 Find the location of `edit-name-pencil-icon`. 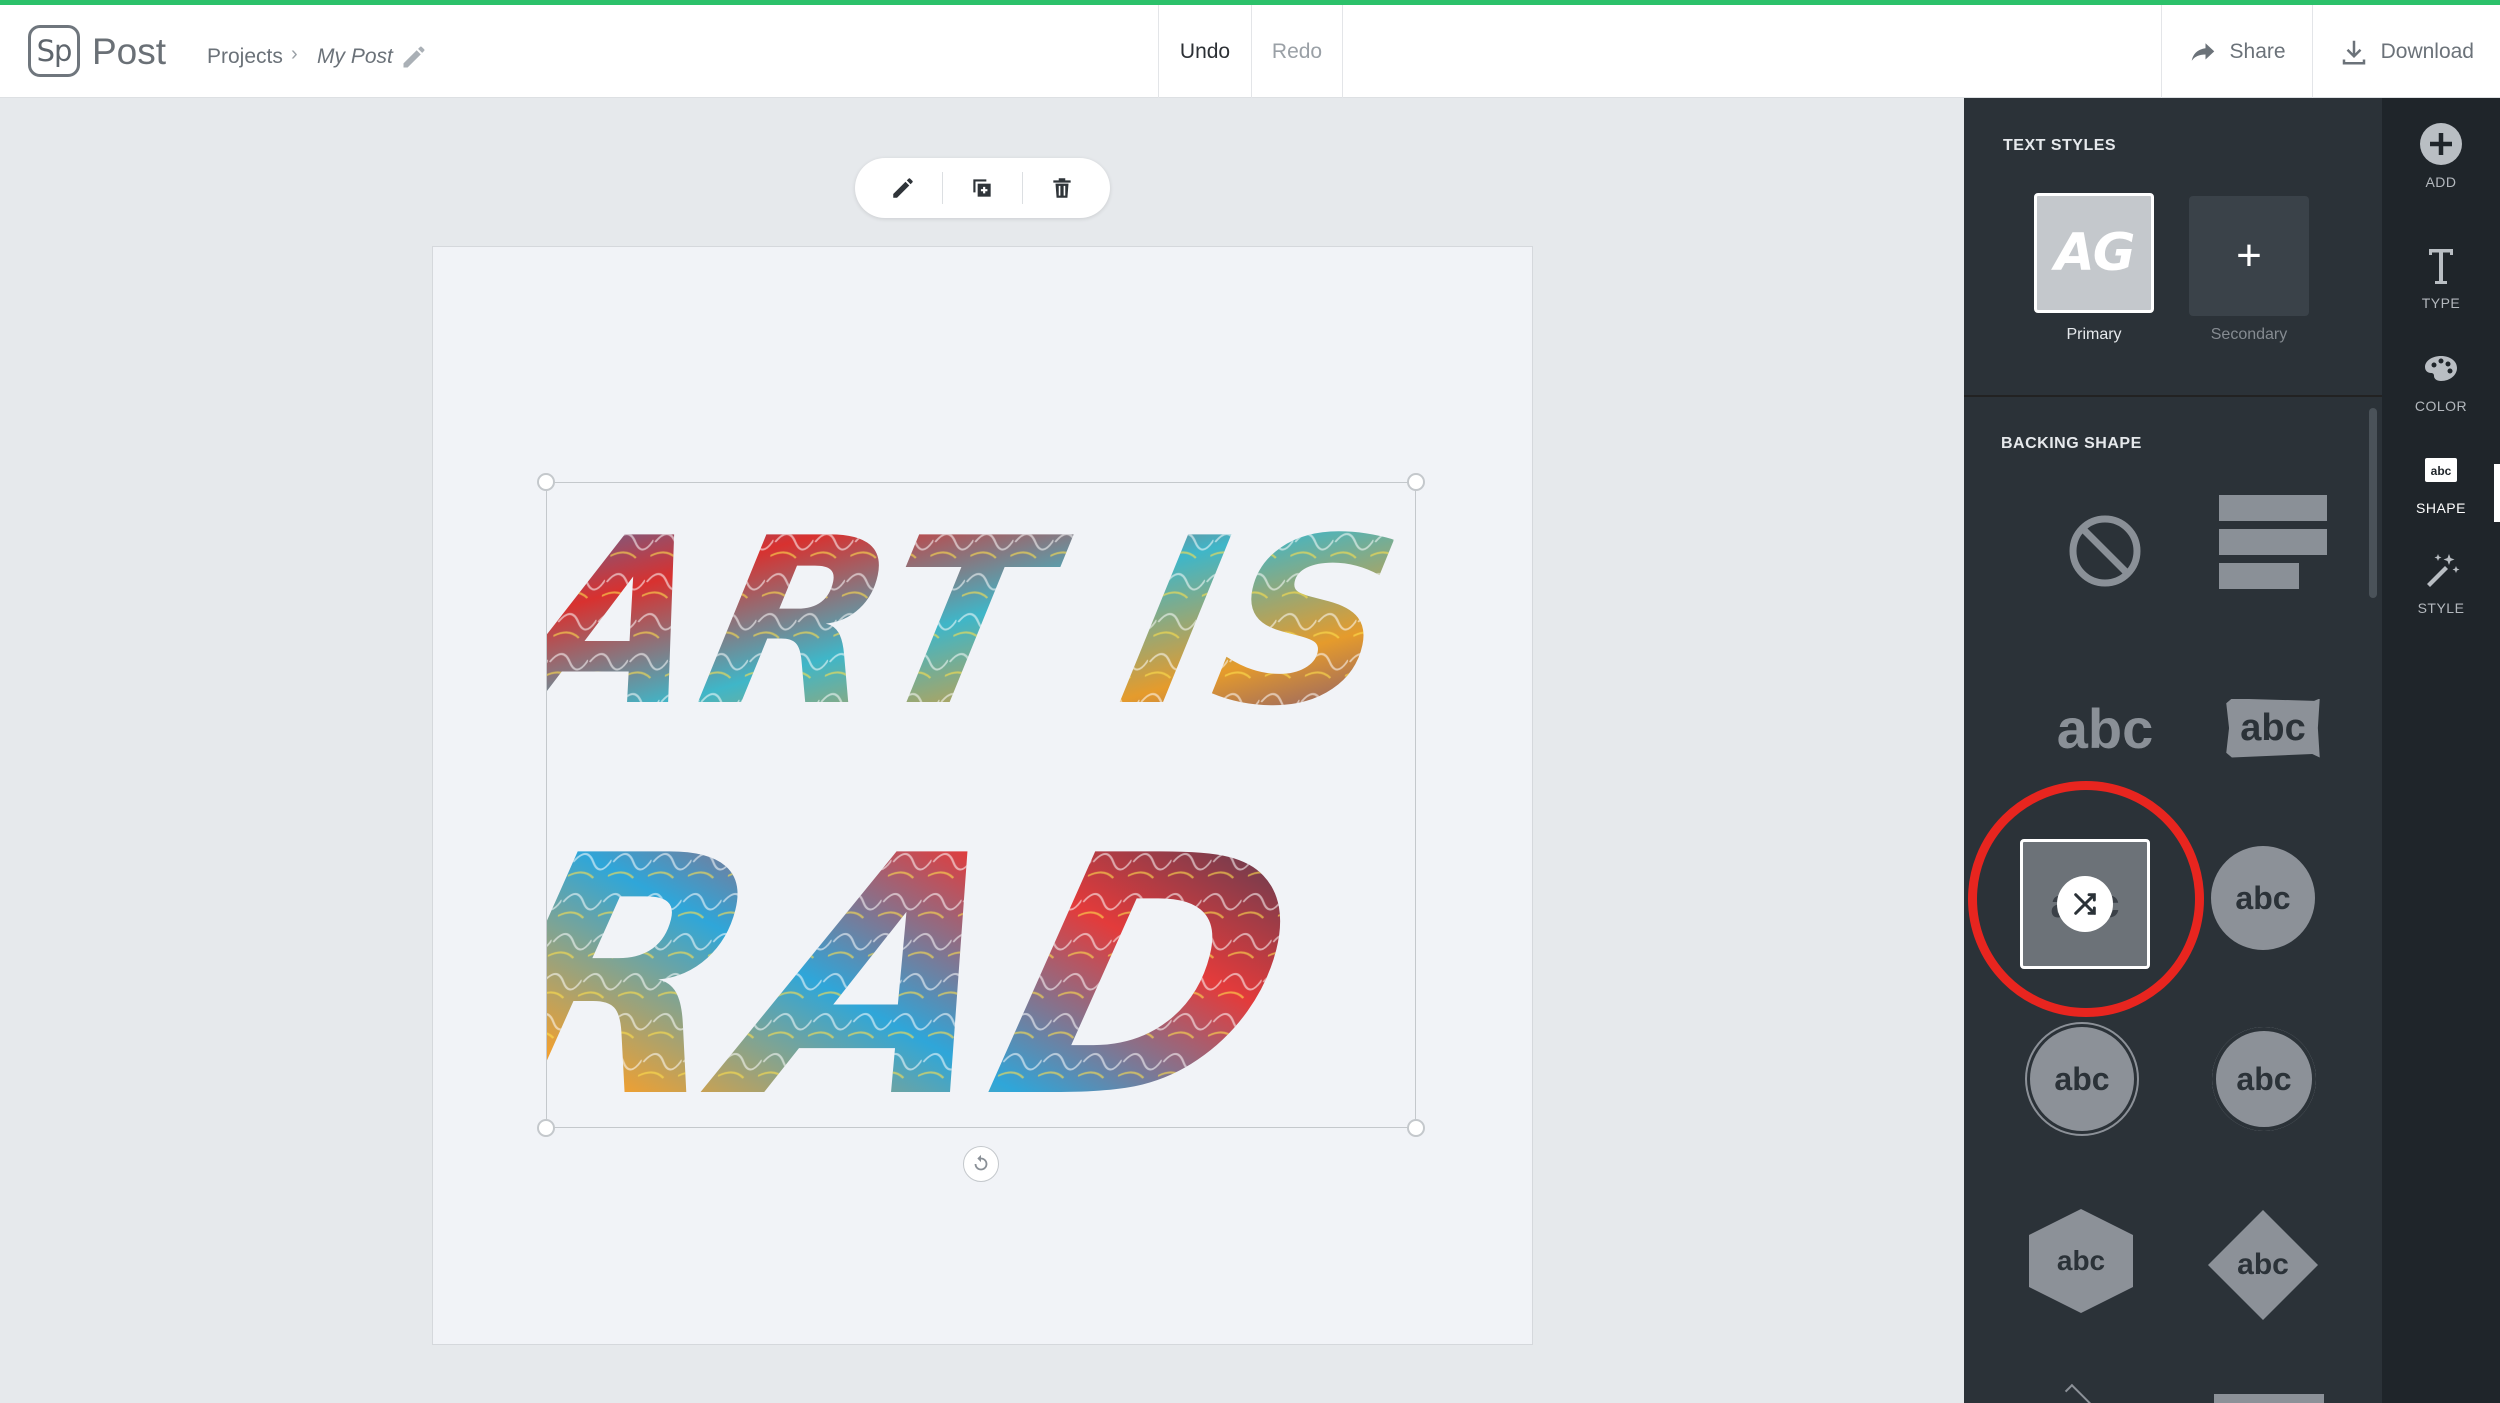

edit-name-pencil-icon is located at coordinates (414, 57).